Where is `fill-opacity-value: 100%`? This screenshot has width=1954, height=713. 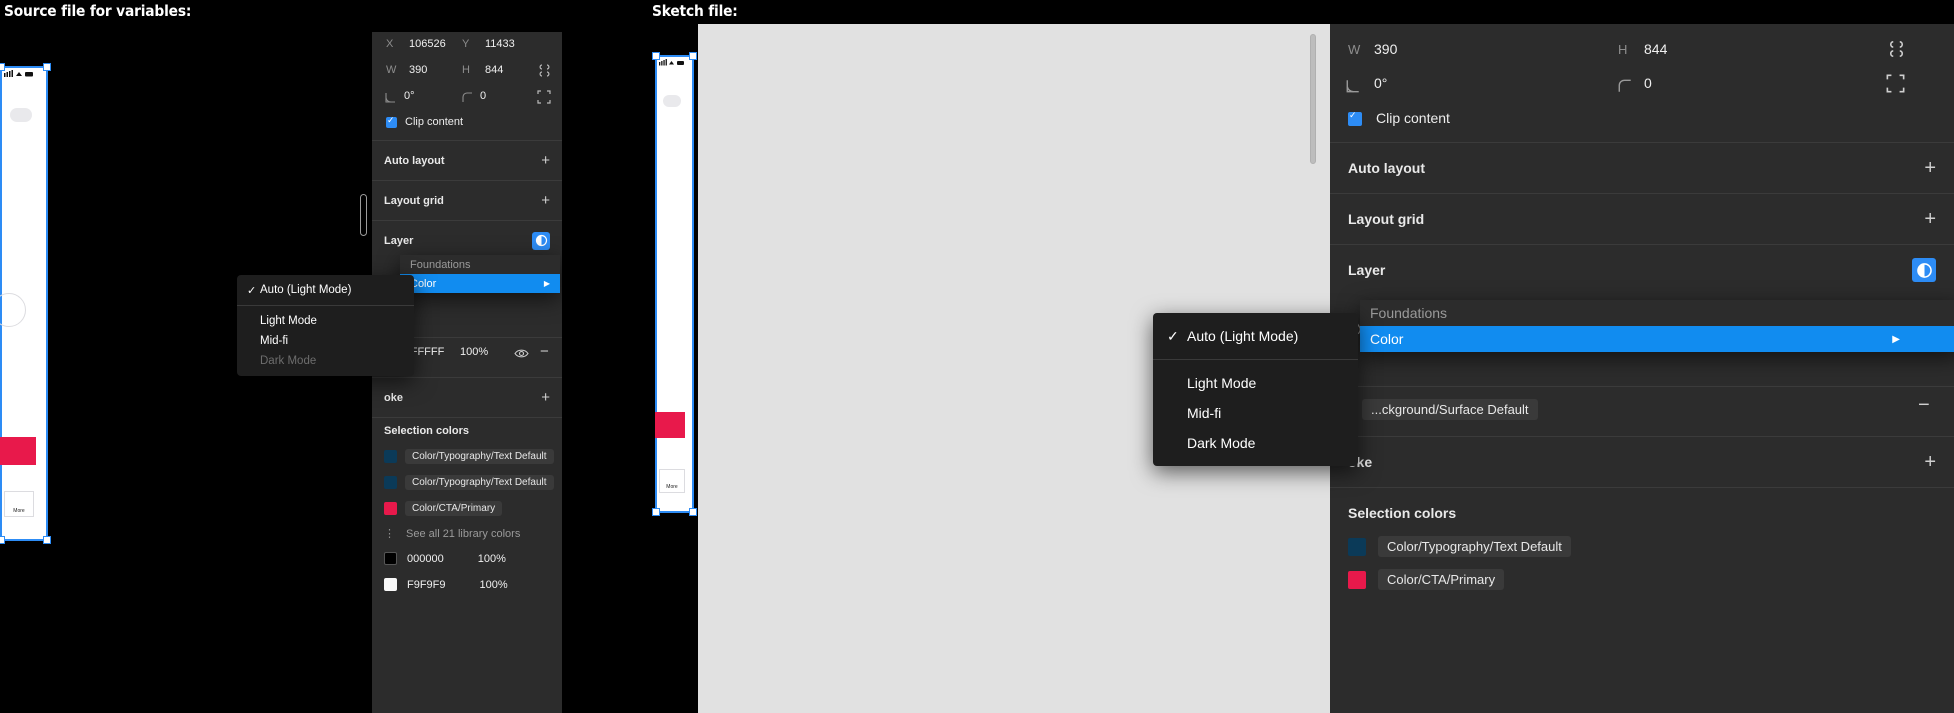 fill-opacity-value: 100% is located at coordinates (474, 352).